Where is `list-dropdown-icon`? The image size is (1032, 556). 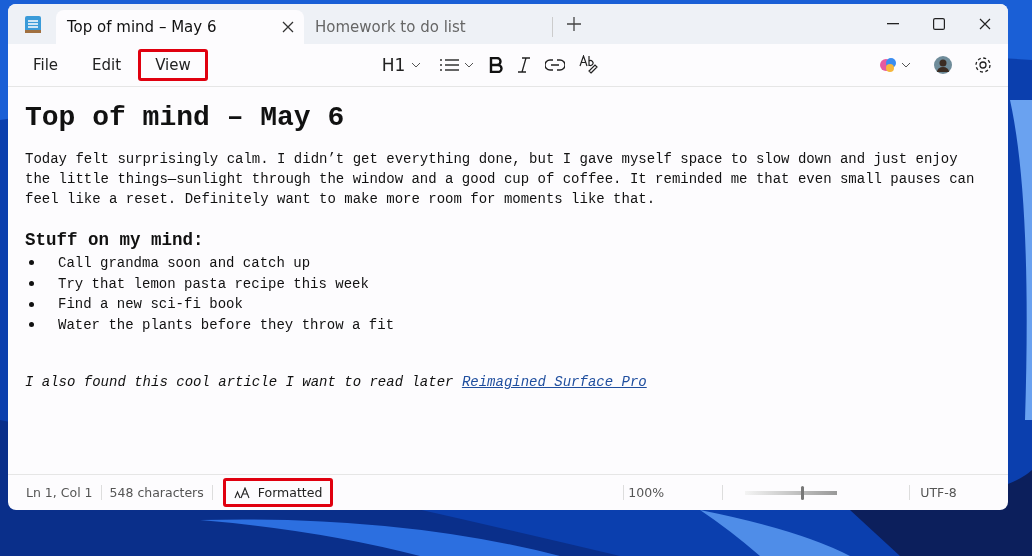 list-dropdown-icon is located at coordinates (457, 65).